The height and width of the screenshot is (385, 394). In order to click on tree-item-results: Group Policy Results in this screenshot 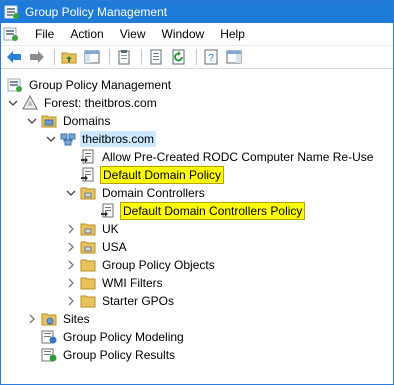, I will do `click(109, 355)`.